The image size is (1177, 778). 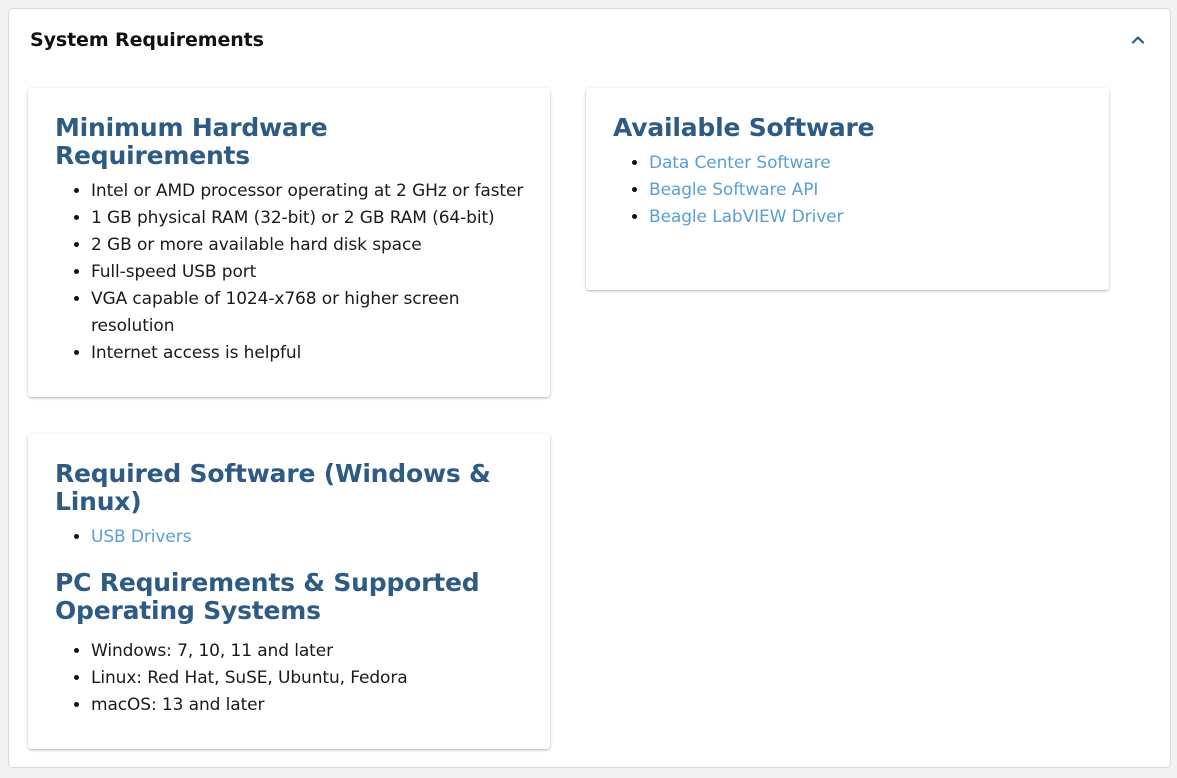 What do you see at coordinates (147, 40) in the screenshot?
I see `panel-title: System Requirements` at bounding box center [147, 40].